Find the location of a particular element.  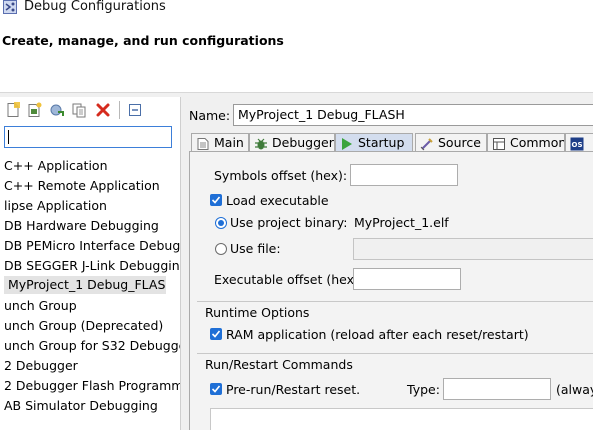

tree-item-myproject-debug-flash: MyProject_1 Debug_FLASH is located at coordinates (85, 285).